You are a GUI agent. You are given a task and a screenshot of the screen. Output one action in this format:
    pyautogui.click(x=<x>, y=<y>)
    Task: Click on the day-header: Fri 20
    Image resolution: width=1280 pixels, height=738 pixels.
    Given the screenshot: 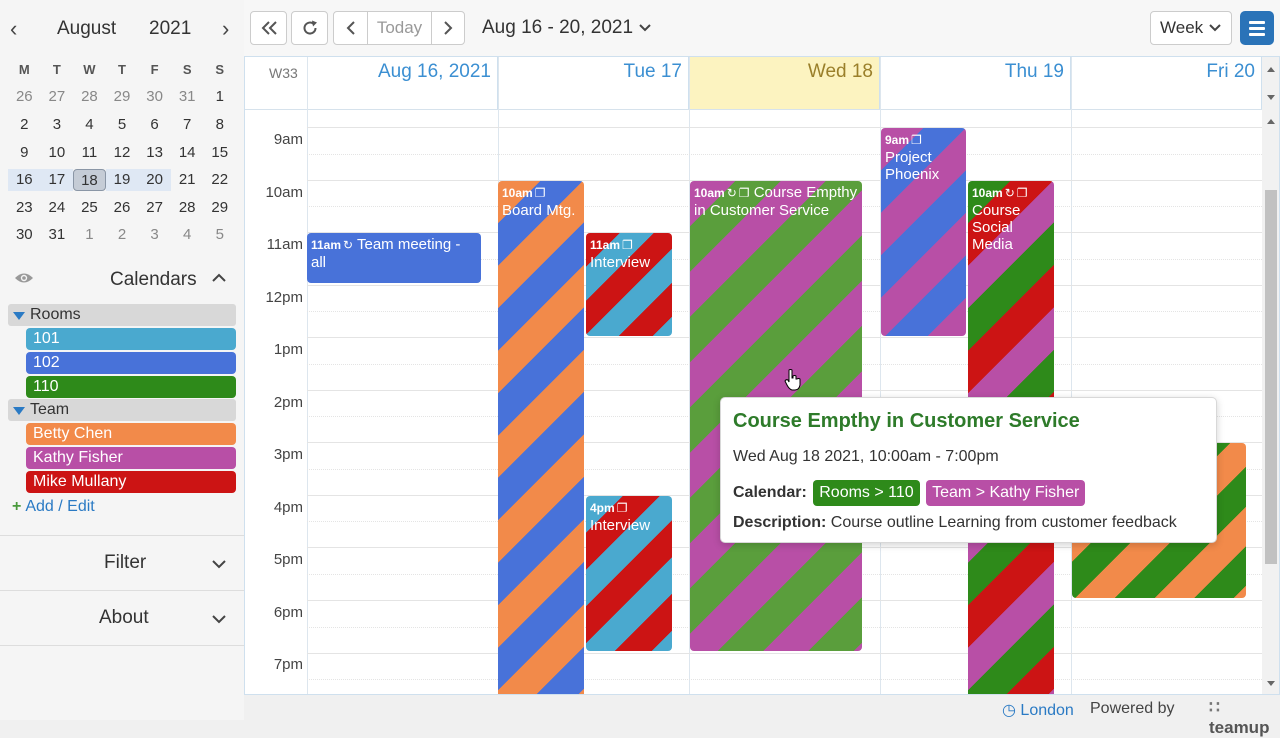 What is the action you would take?
    pyautogui.click(x=1166, y=83)
    